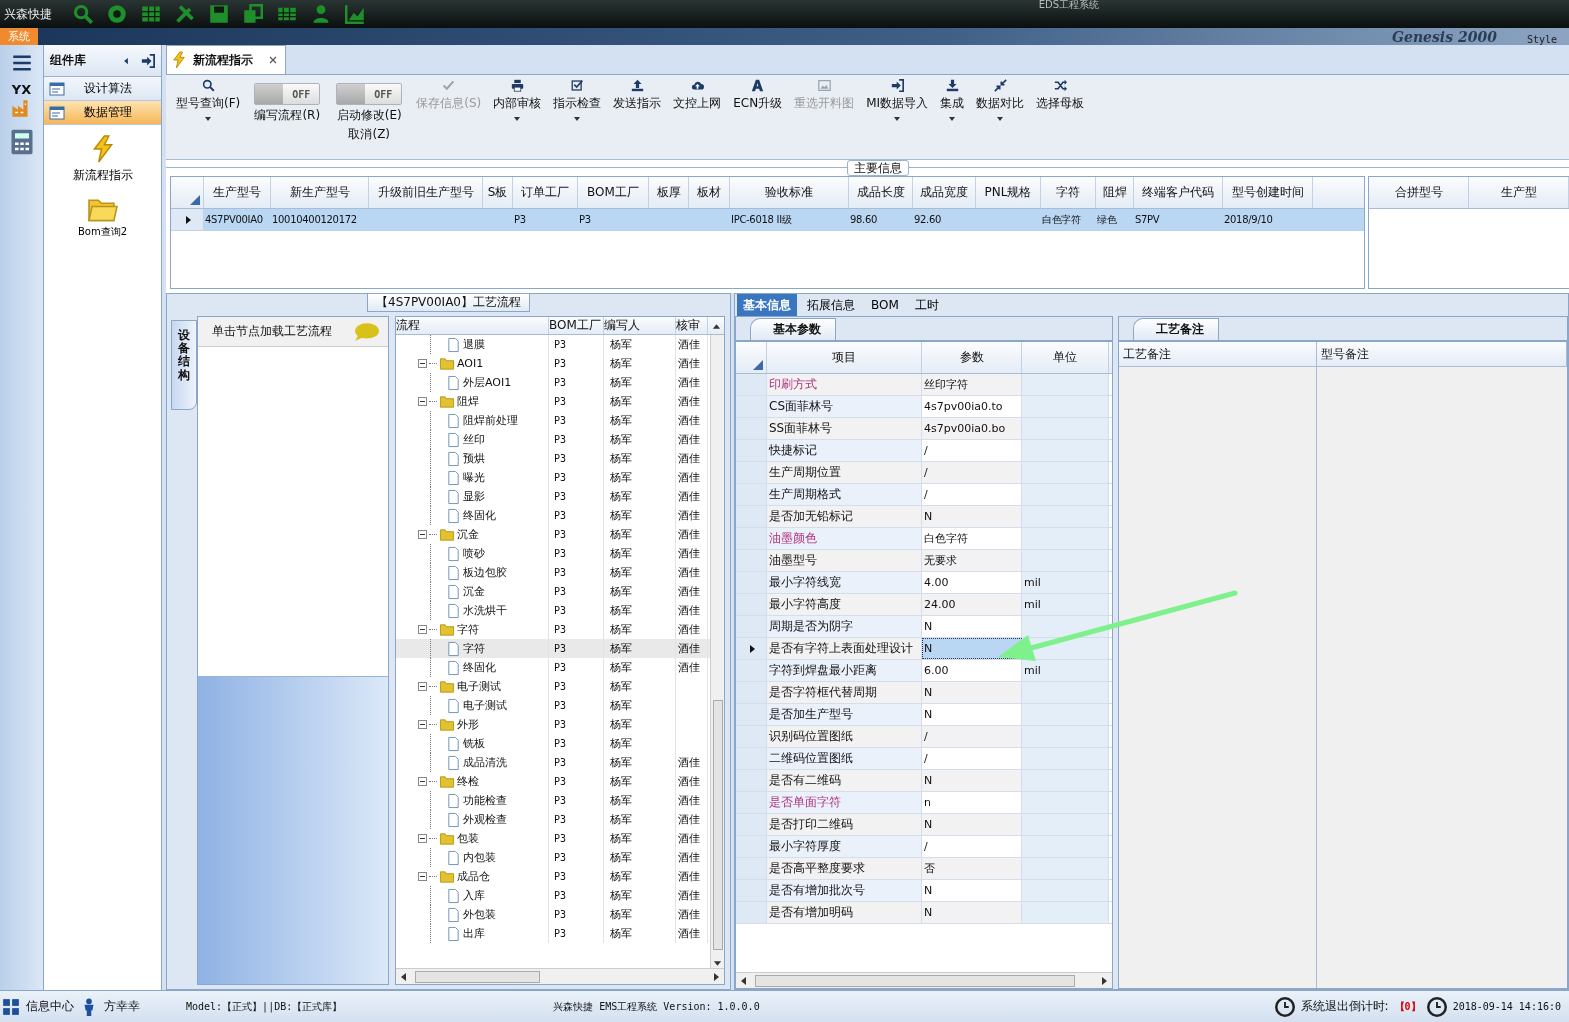  Describe the element at coordinates (553, 838) in the screenshot. I see `tree-row: 包装 P3 杨军 酒佳` at that location.